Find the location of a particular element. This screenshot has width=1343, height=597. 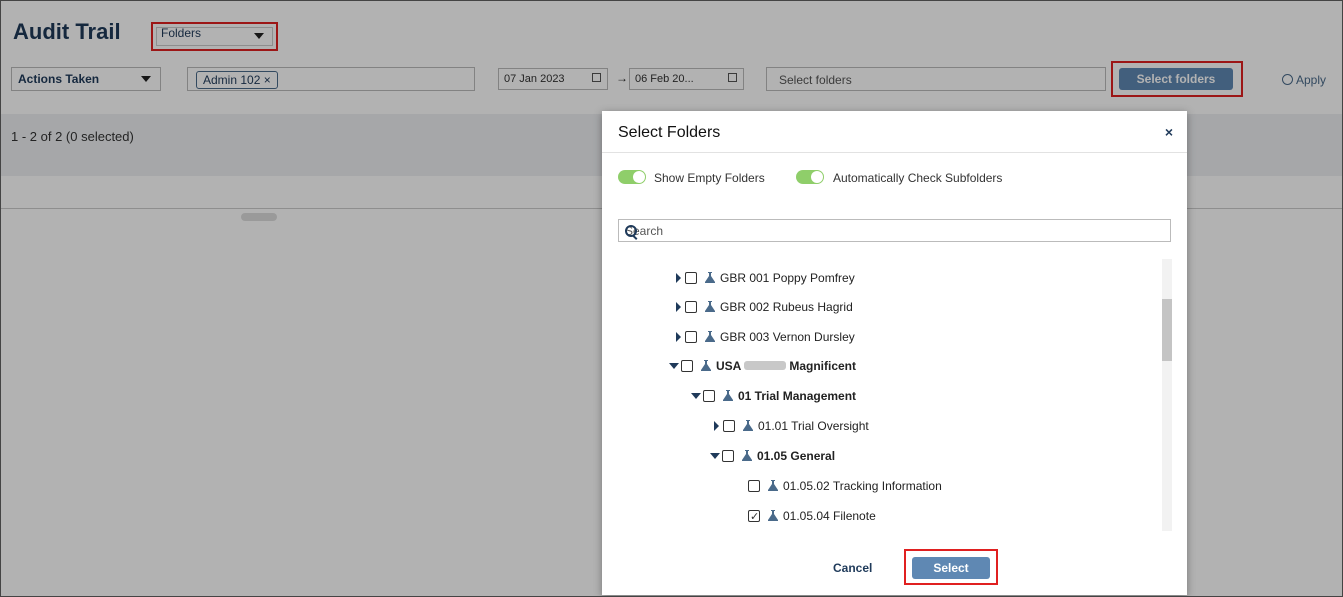

cancel-button: Cancel is located at coordinates (852, 568).